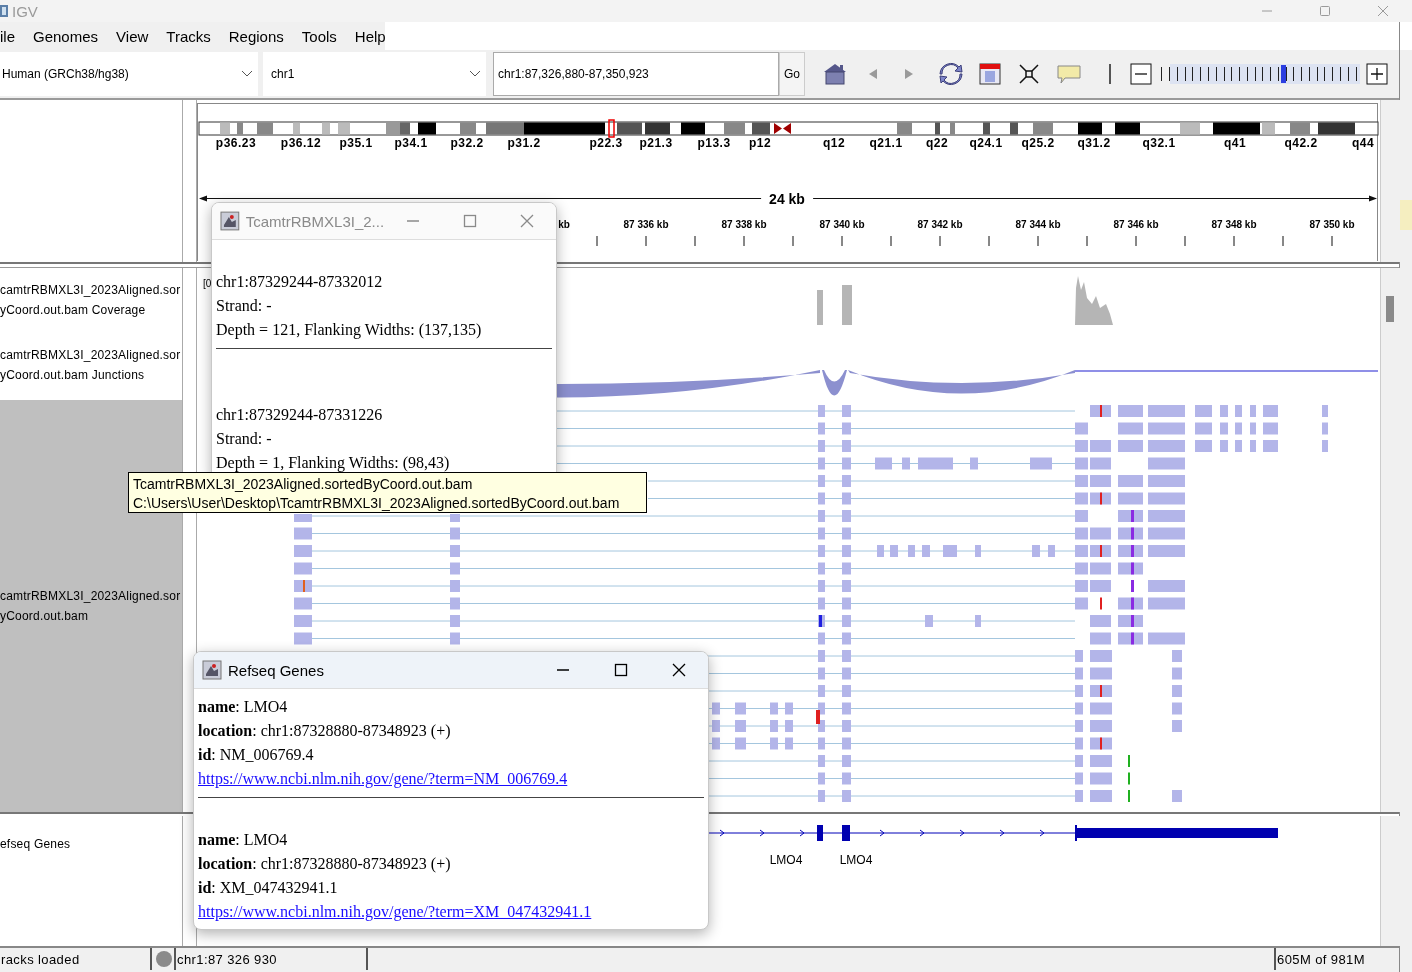 This screenshot has width=1412, height=972. Describe the element at coordinates (873, 74) in the screenshot. I see `back-arrow-icon` at that location.